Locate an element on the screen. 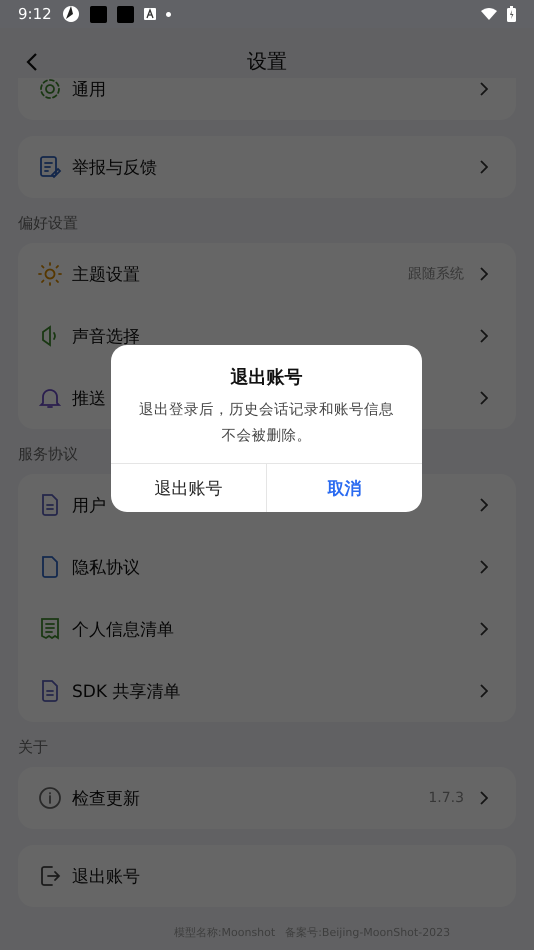  row-label: 通用 is located at coordinates (89, 89).